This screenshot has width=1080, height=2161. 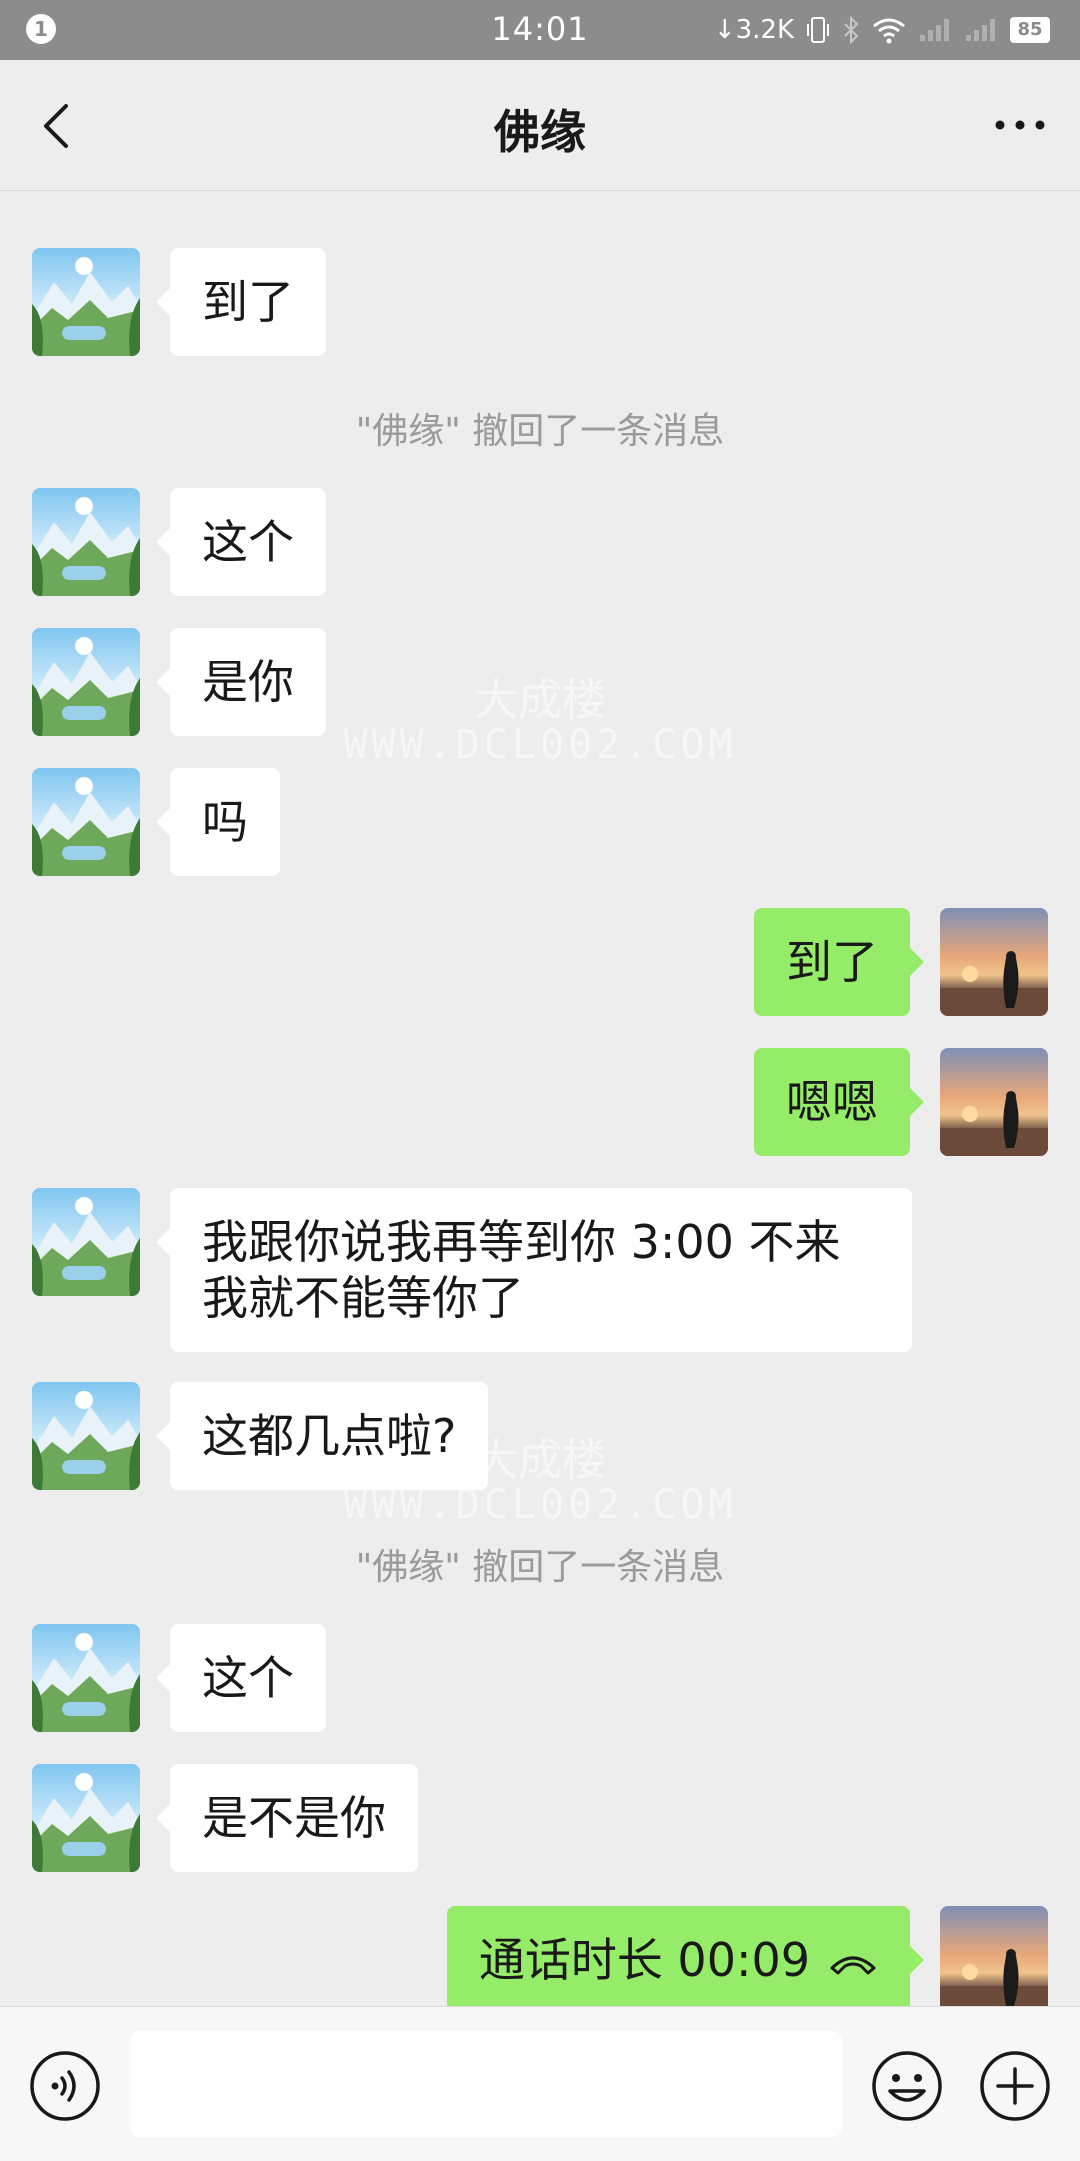 What do you see at coordinates (486, 2084) in the screenshot?
I see `message-input` at bounding box center [486, 2084].